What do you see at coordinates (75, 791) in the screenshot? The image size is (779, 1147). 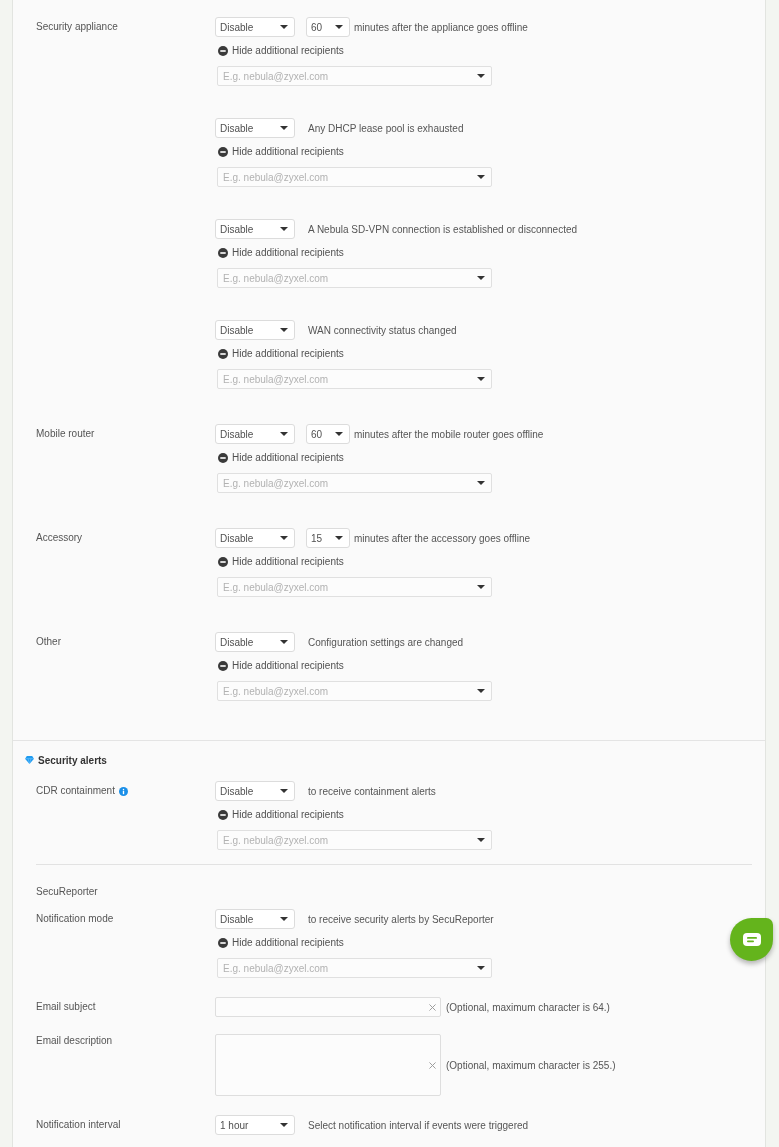 I see `field-label: CDR containment` at bounding box center [75, 791].